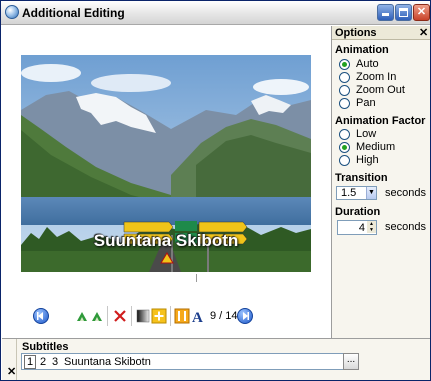 The image size is (431, 381). I want to click on minimize-icon, so click(385, 14).